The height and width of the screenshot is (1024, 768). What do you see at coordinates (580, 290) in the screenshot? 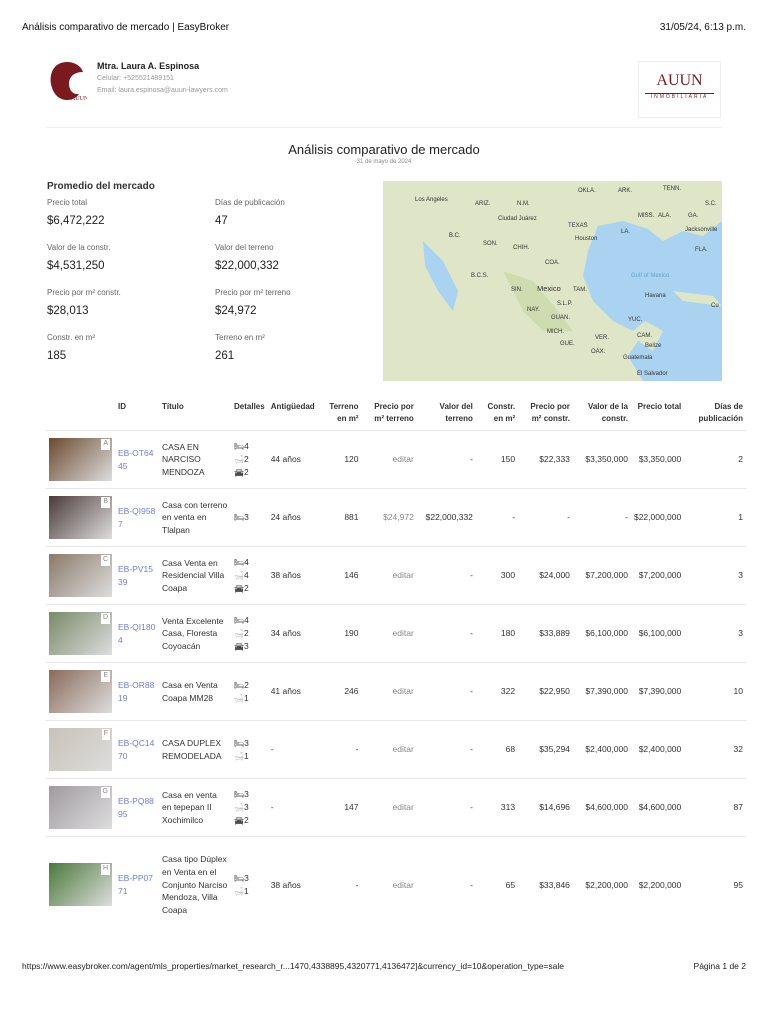
I see `map-label: TAM.` at bounding box center [580, 290].